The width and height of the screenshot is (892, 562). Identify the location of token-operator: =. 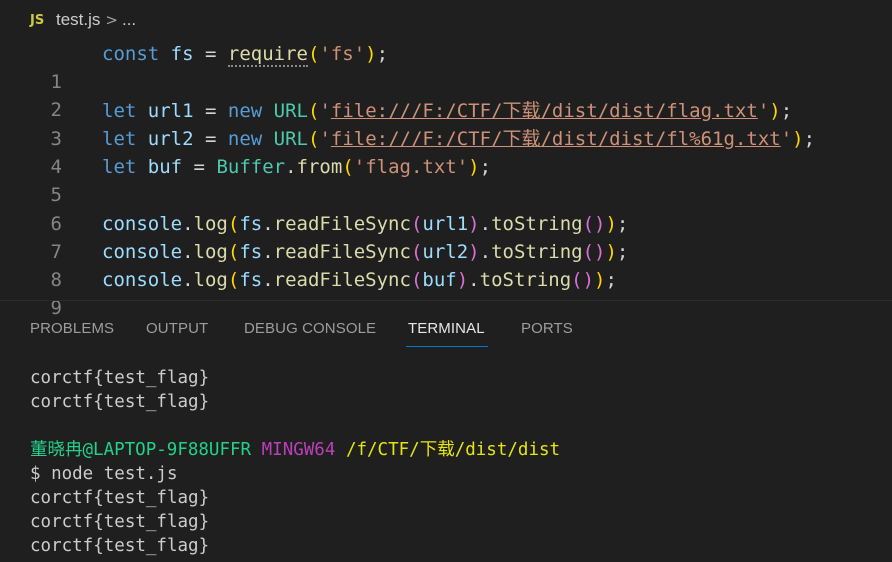
(199, 167).